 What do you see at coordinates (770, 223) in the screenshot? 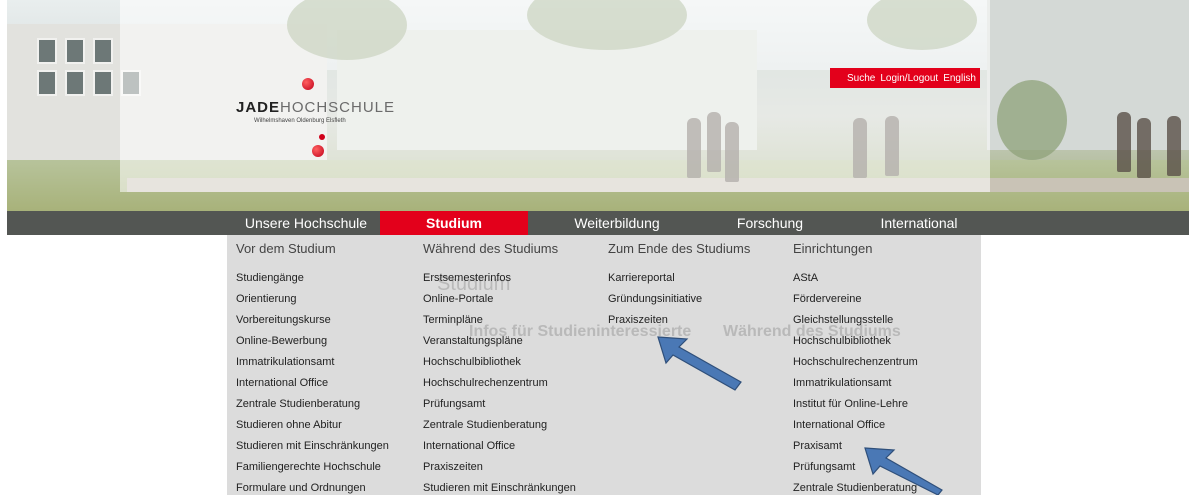
I see `nav-item-forschung: Forschung` at bounding box center [770, 223].